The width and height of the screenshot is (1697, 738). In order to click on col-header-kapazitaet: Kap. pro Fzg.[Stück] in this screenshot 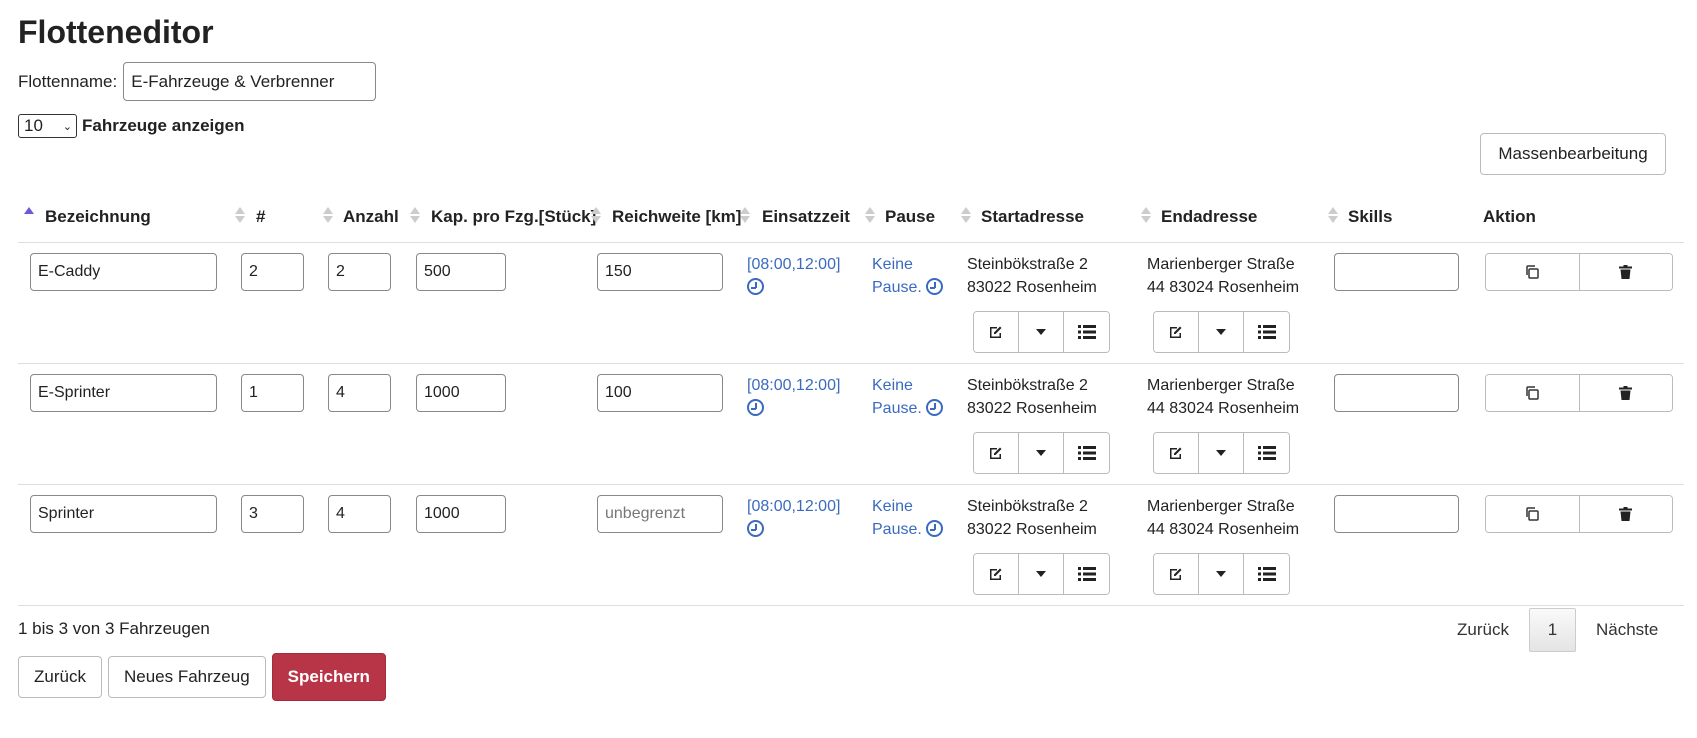, I will do `click(513, 217)`.